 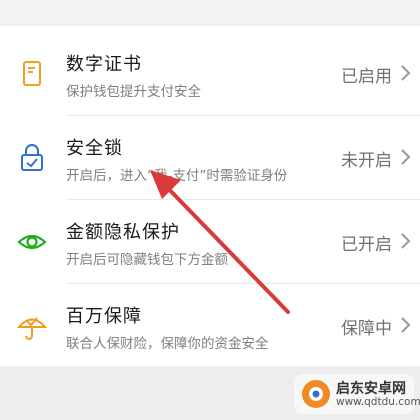 I want to click on watermark: 启东安卓网 www.qdtdu.com, so click(x=357, y=394).